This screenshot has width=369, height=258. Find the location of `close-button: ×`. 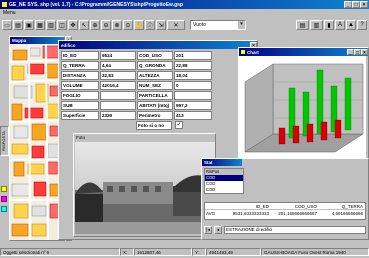

close-button: × is located at coordinates (364, 4).